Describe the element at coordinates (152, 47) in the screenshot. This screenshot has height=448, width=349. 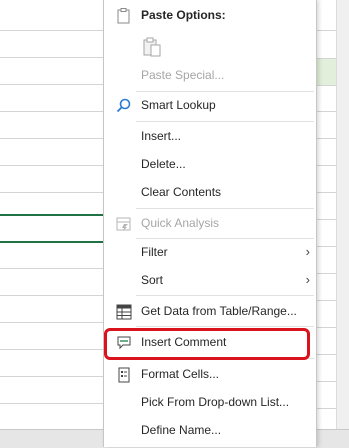
I see `paste-icon` at that location.